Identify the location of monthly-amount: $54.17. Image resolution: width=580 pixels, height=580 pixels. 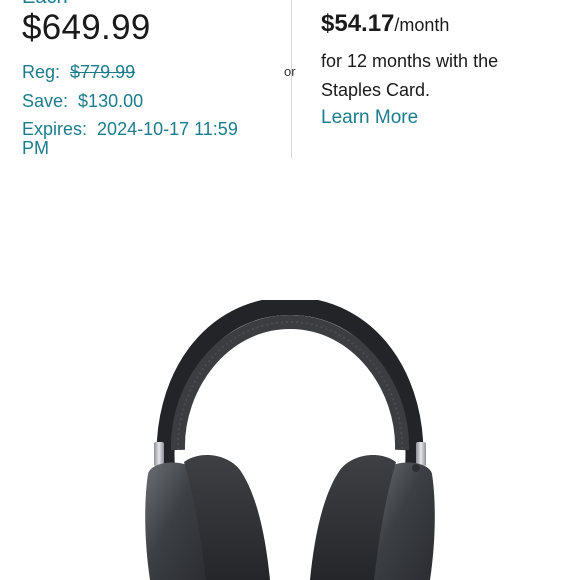
(358, 23).